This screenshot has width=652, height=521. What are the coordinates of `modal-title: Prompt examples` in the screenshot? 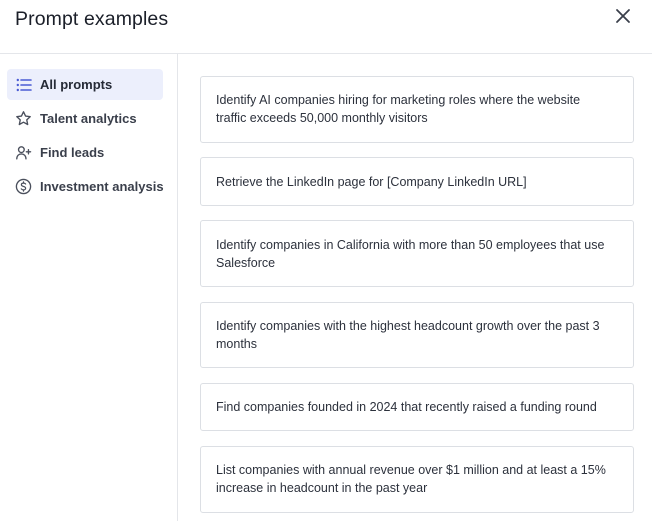 It's located at (92, 19).